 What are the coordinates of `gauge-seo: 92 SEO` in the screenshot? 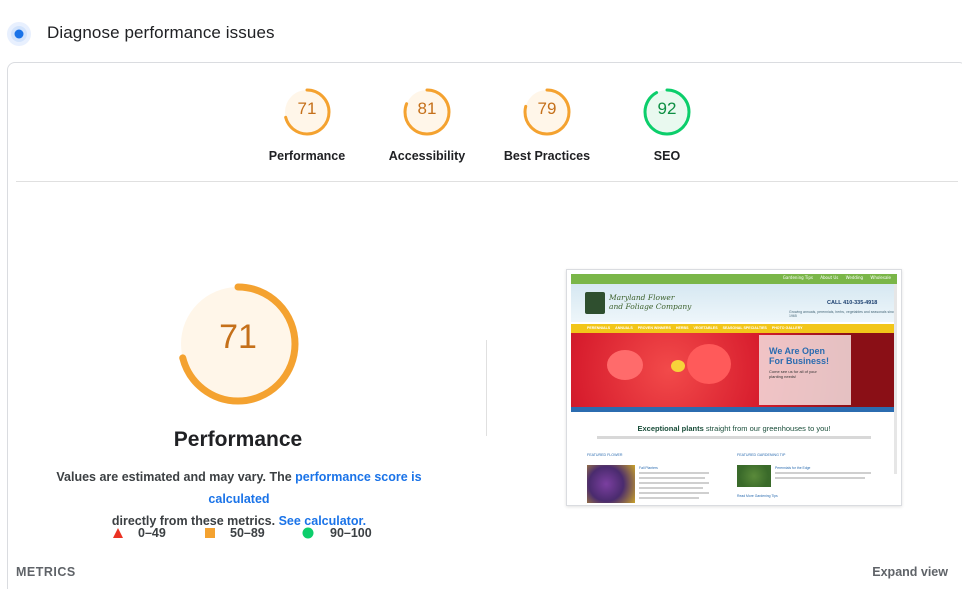 It's located at (667, 127).